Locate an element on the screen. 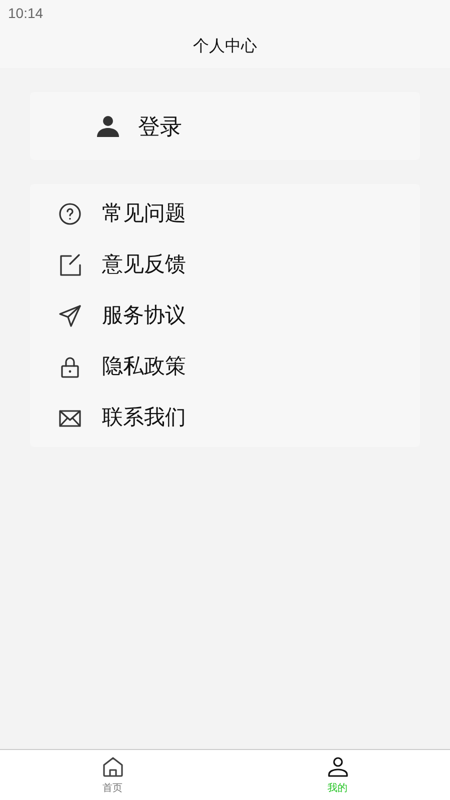  menu-item: 联系我们 is located at coordinates (225, 417).